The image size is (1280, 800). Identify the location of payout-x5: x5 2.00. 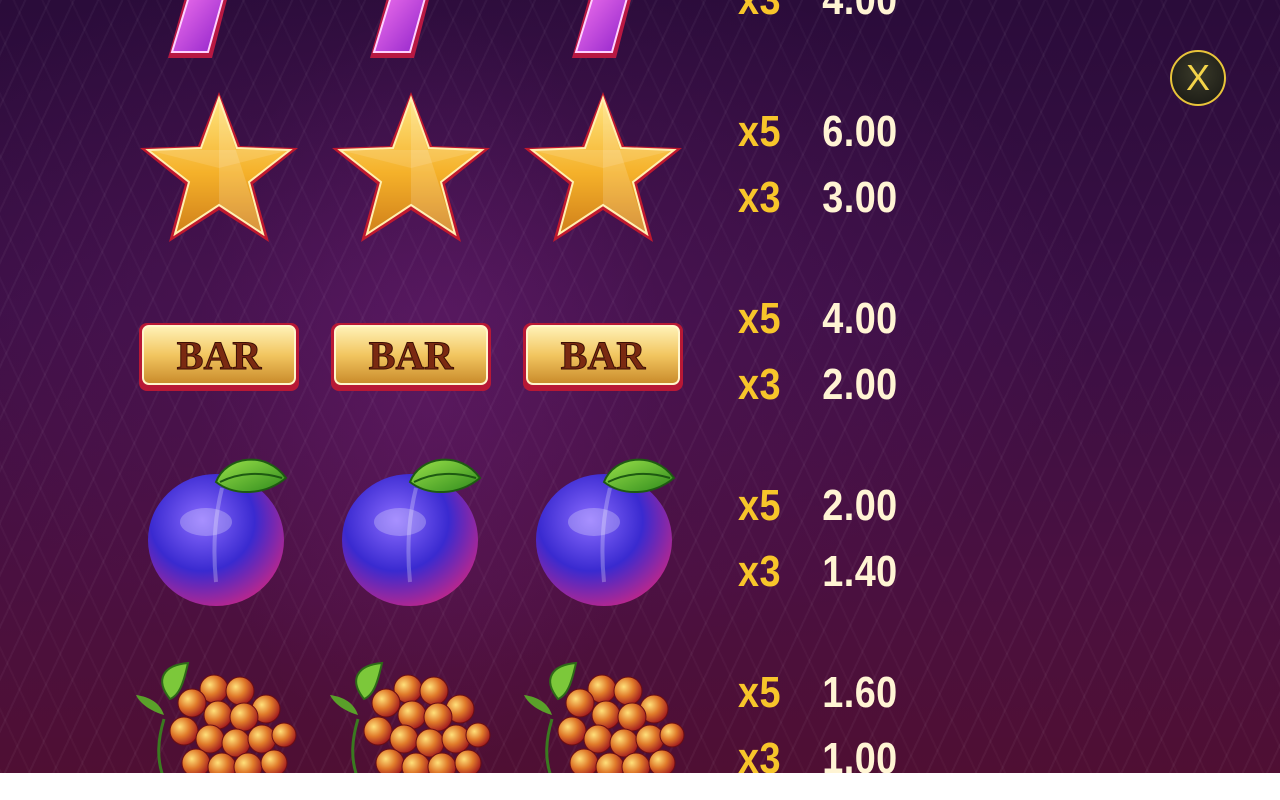
(818, 506).